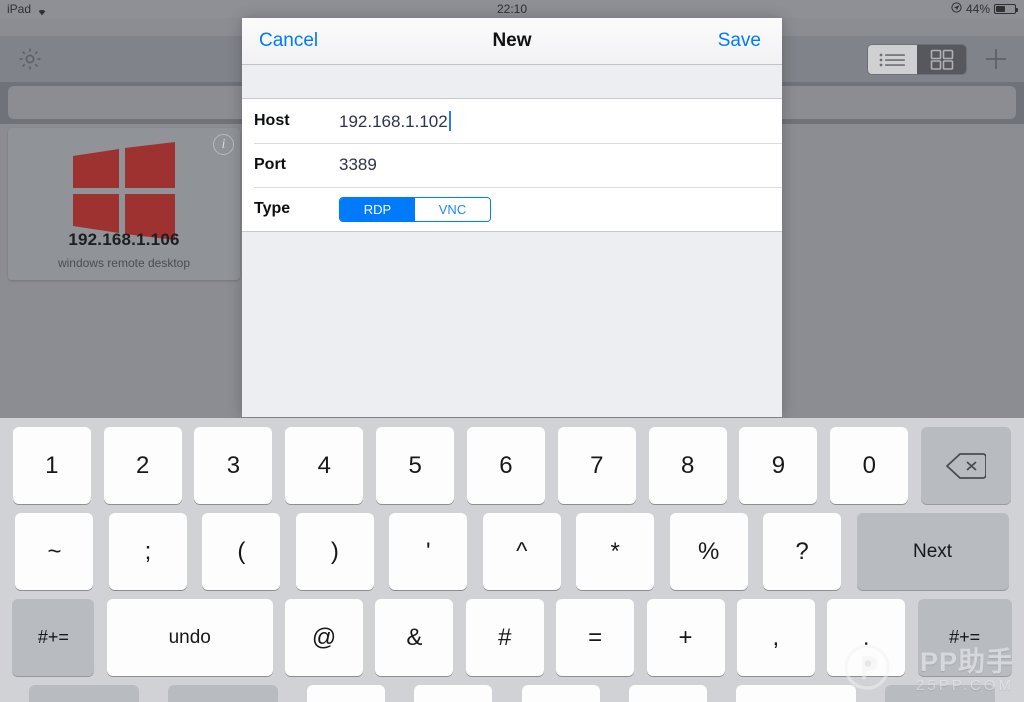 The width and height of the screenshot is (1024, 702). What do you see at coordinates (504, 637) in the screenshot?
I see `key-: #` at bounding box center [504, 637].